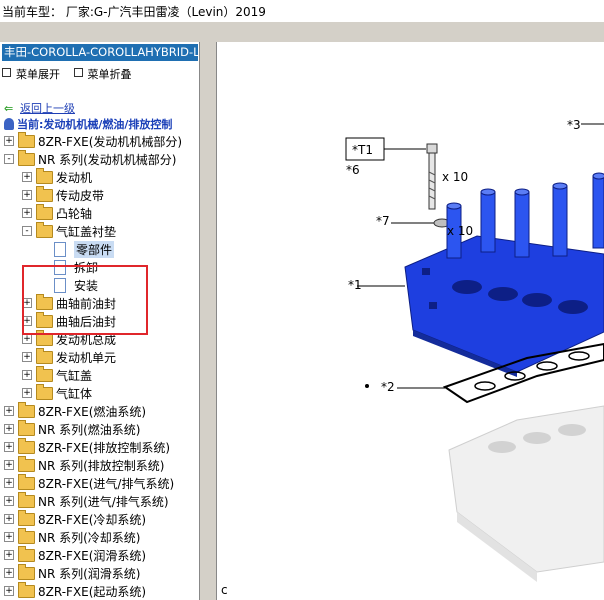  What do you see at coordinates (92, 412) in the screenshot?
I see `tree-item-label: 8ZR-FXE(燃油系统)` at bounding box center [92, 412].